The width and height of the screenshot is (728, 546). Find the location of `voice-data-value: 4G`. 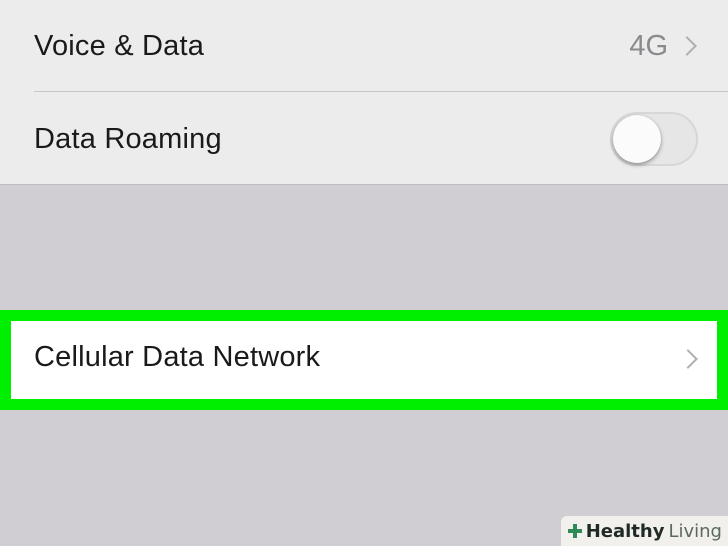

voice-data-value: 4G is located at coordinates (648, 46).